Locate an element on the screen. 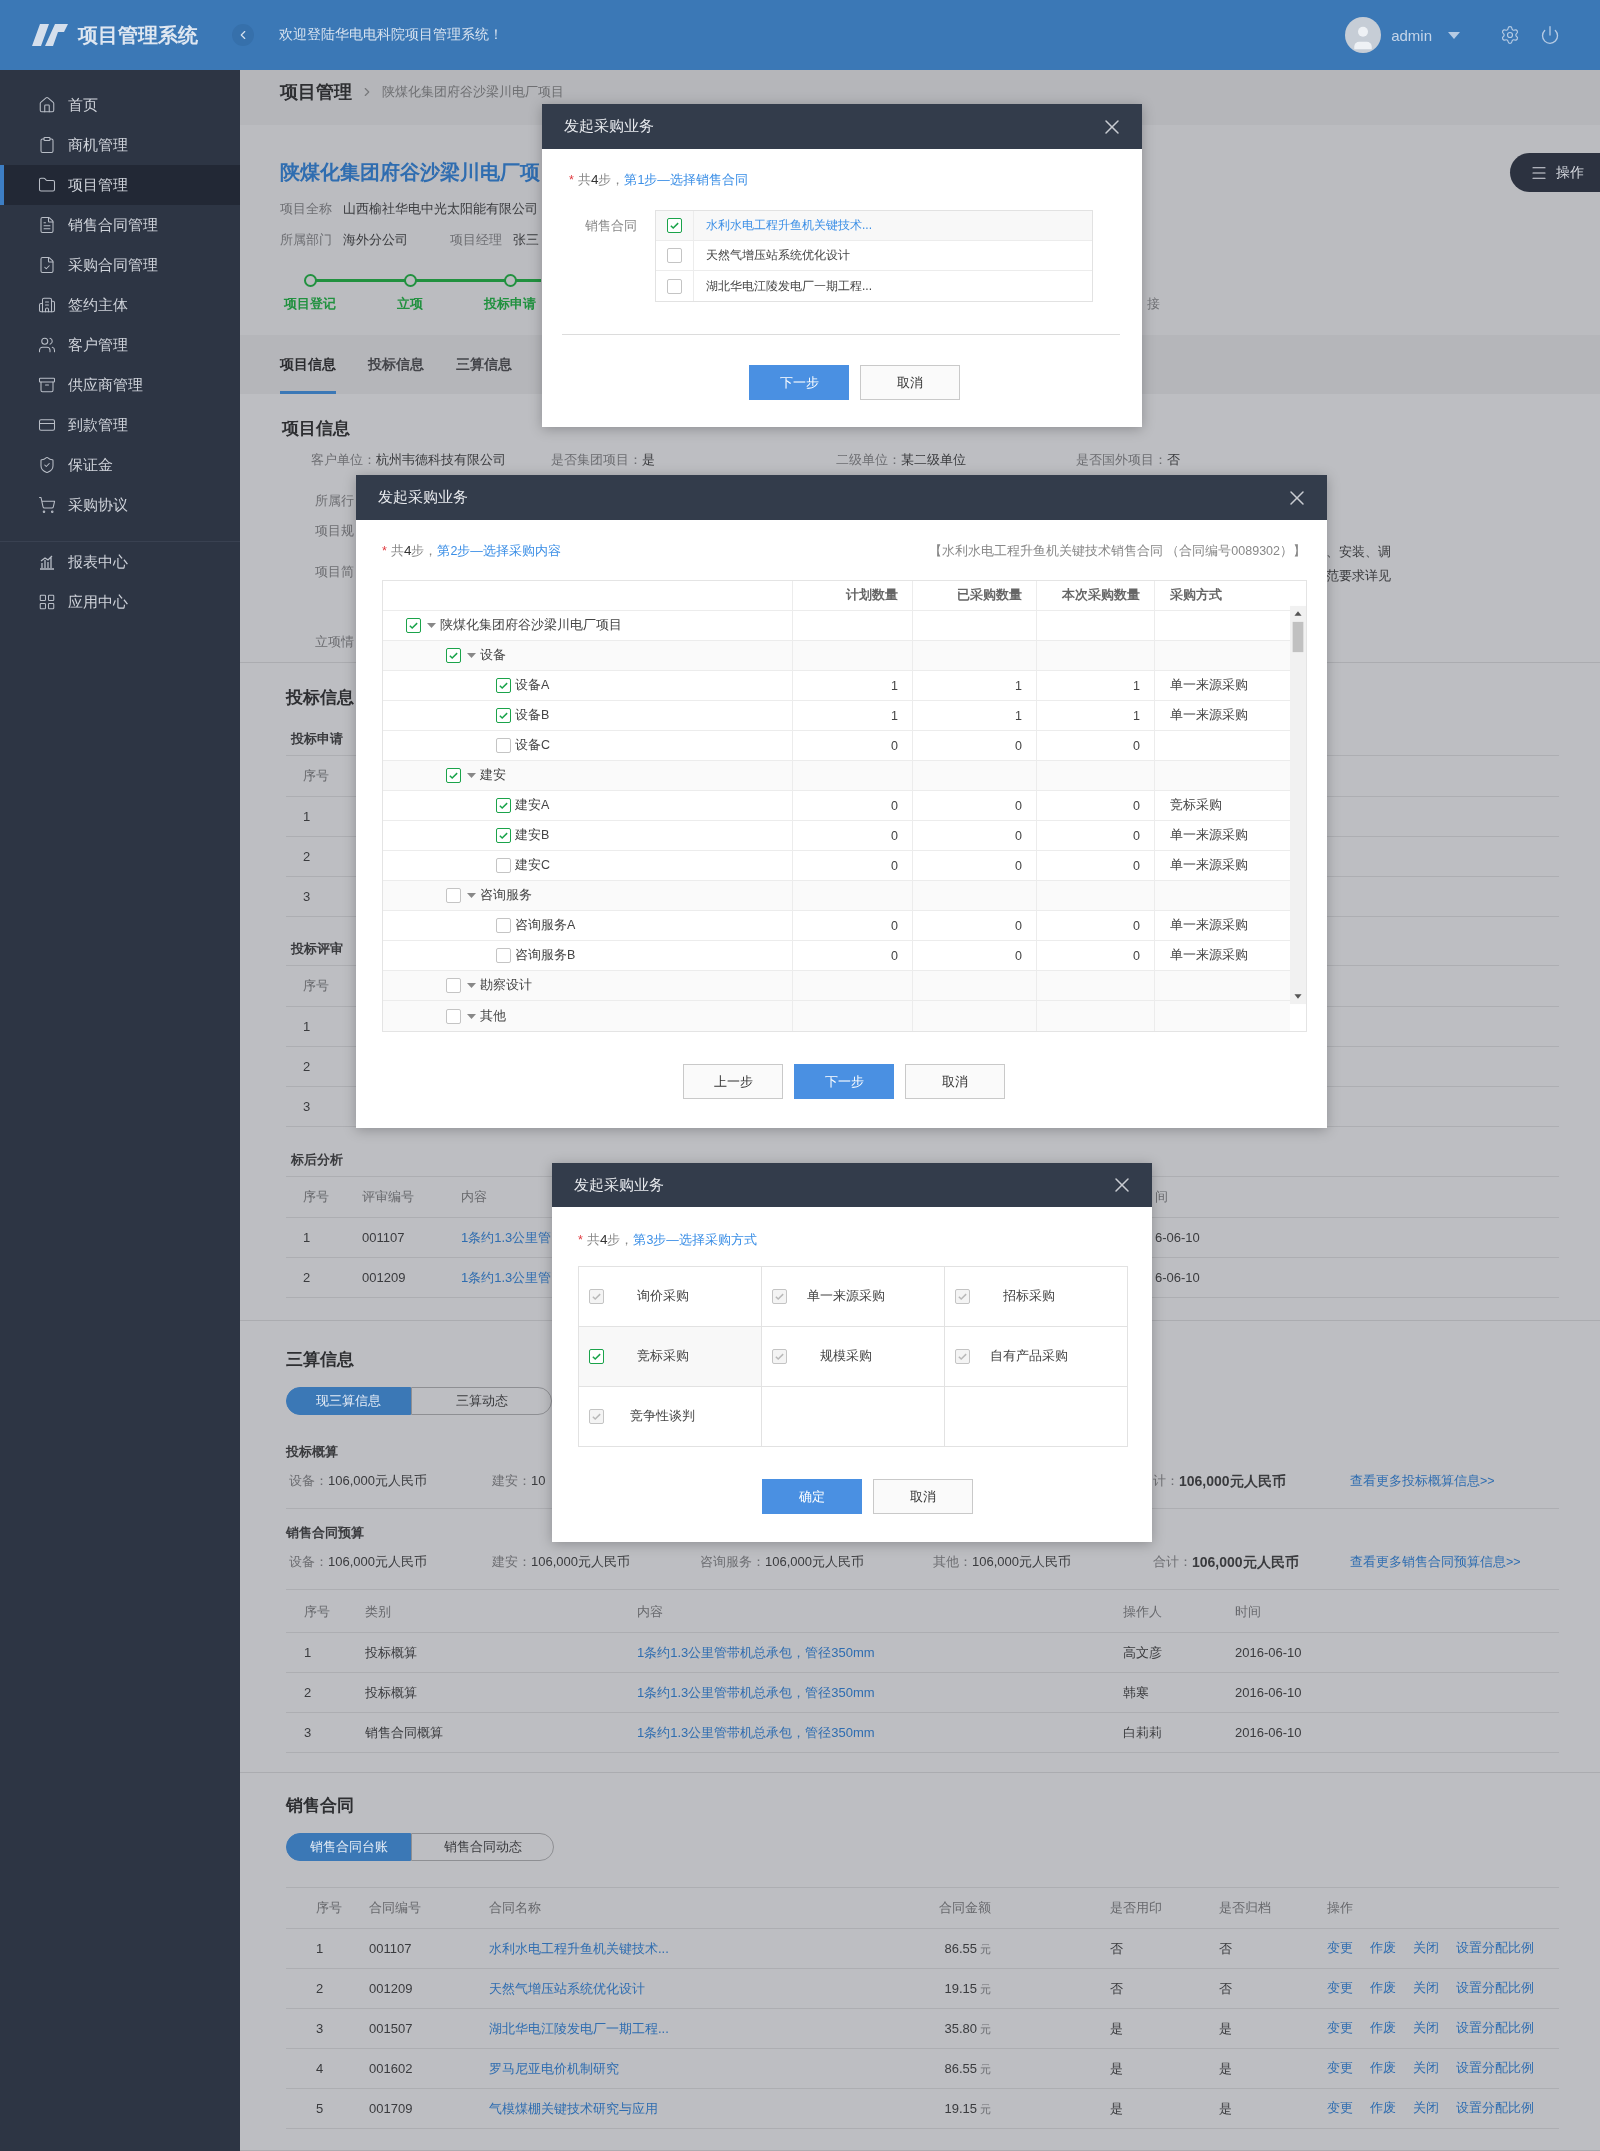 This screenshot has width=1600, height=2151. collapse-button is located at coordinates (243, 35).